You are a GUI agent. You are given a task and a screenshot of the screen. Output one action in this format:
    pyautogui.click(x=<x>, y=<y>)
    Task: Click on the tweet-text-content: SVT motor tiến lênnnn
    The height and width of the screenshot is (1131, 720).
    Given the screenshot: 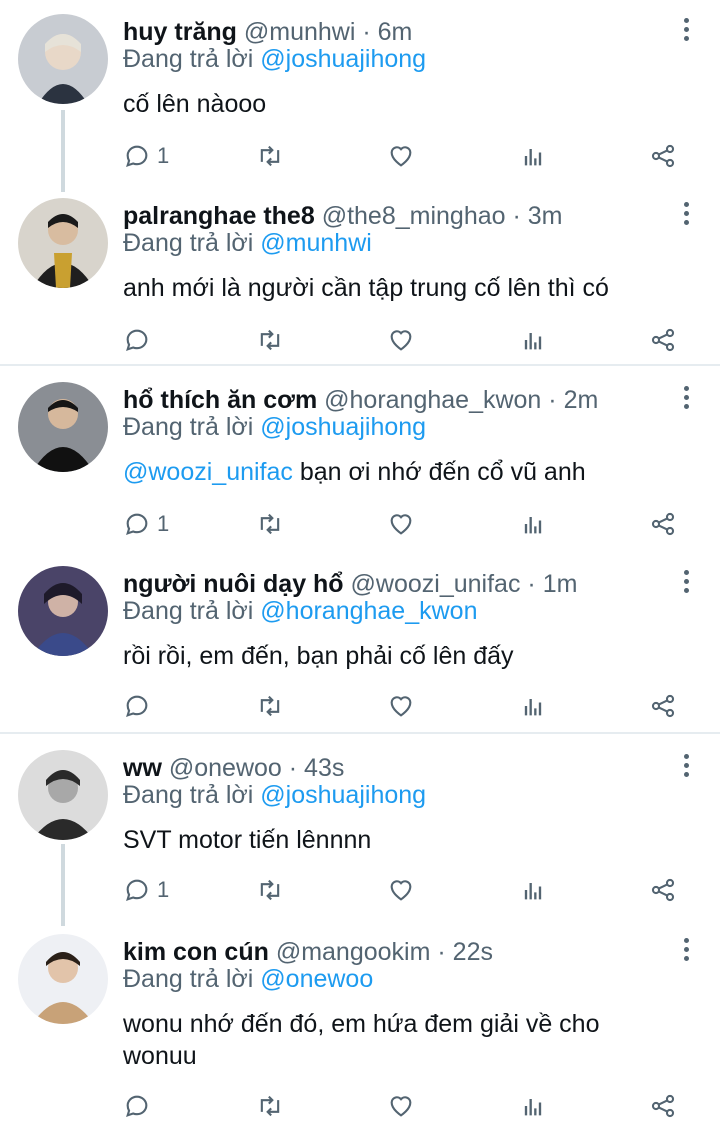 What is the action you would take?
    pyautogui.click(x=247, y=840)
    